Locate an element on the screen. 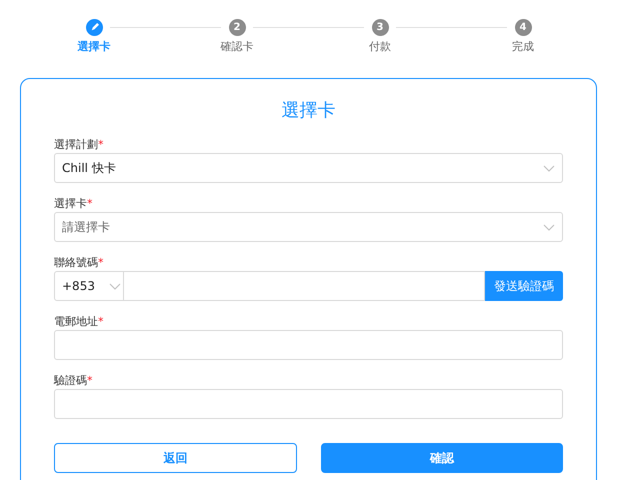 This screenshot has width=617, height=480. step-label: 選擇卡 is located at coordinates (94, 47).